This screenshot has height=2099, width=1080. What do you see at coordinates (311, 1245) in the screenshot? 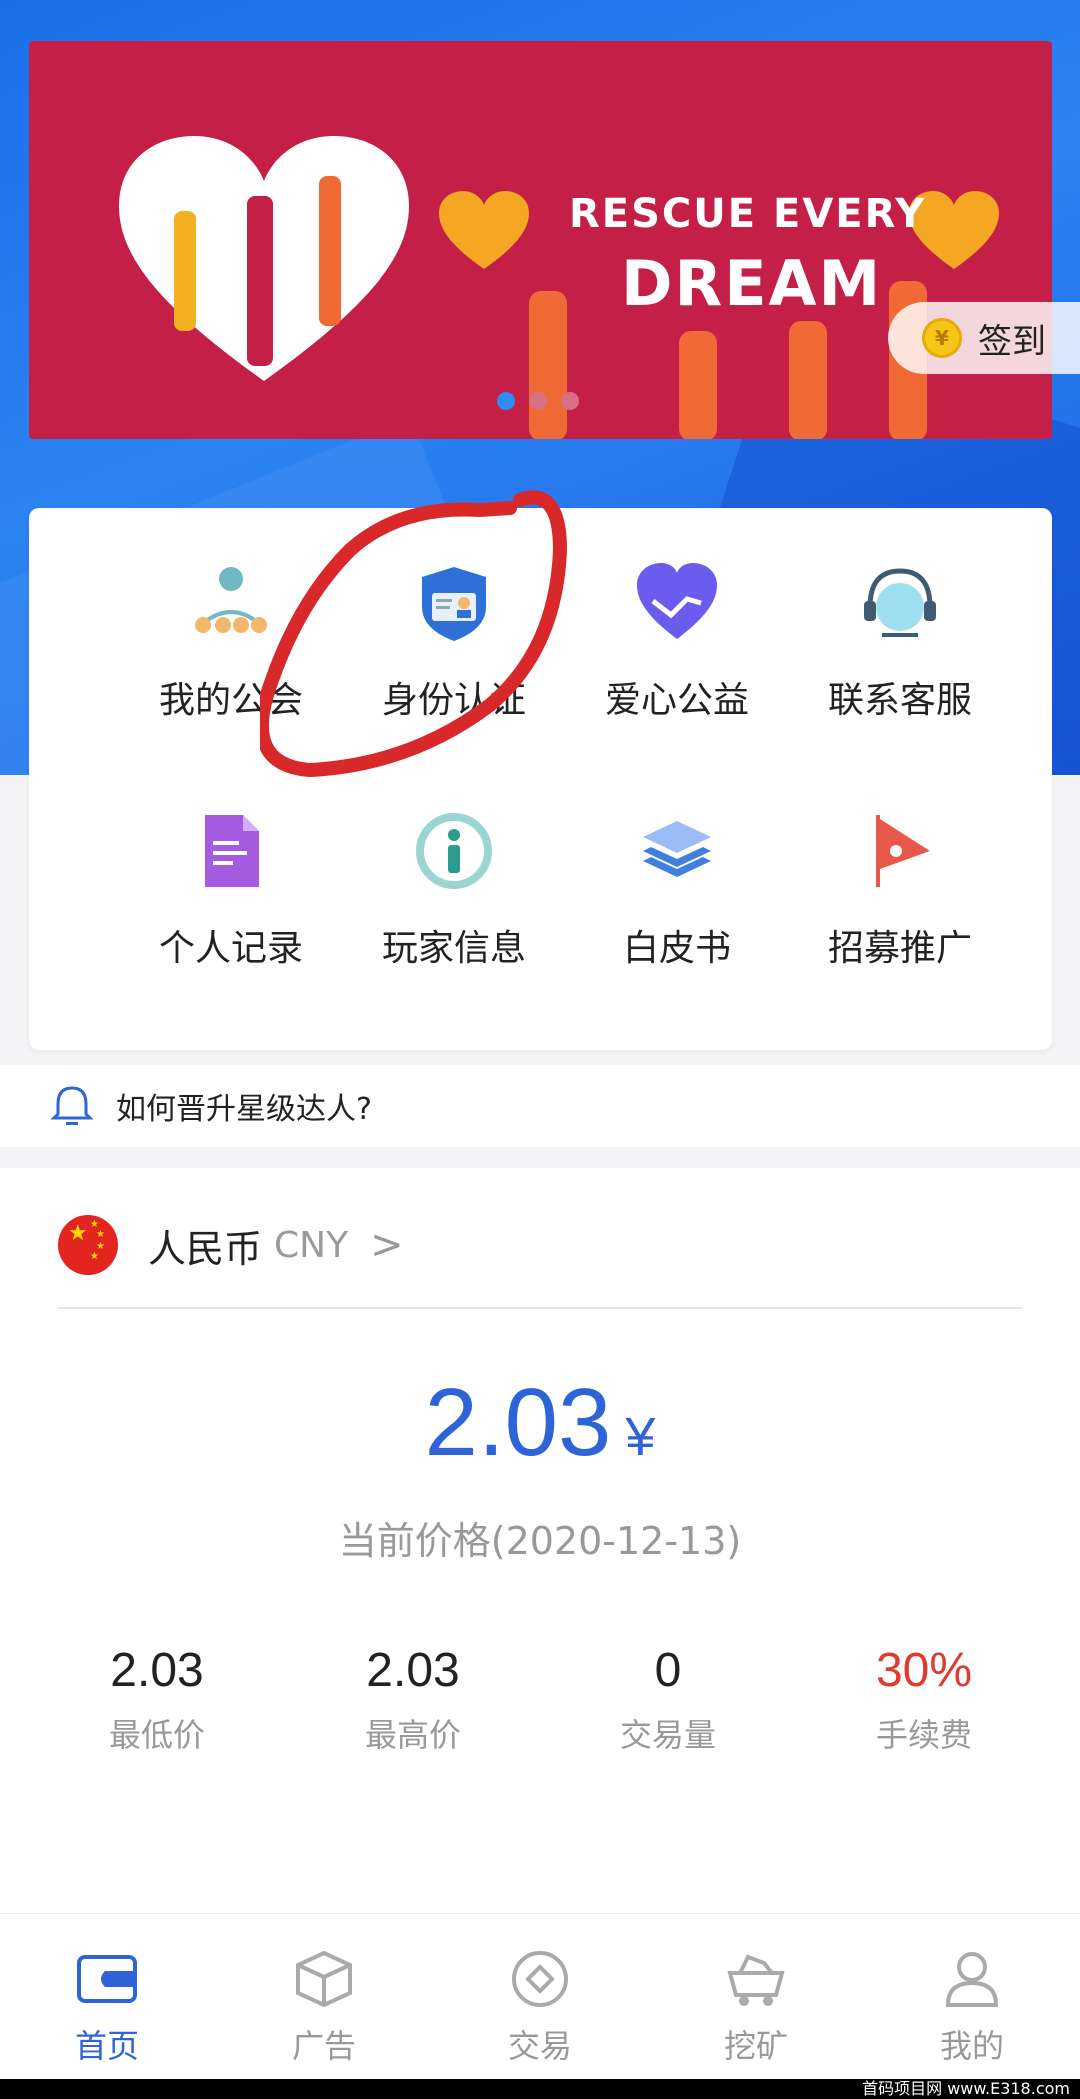
I see `currency-code: CNY` at bounding box center [311, 1245].